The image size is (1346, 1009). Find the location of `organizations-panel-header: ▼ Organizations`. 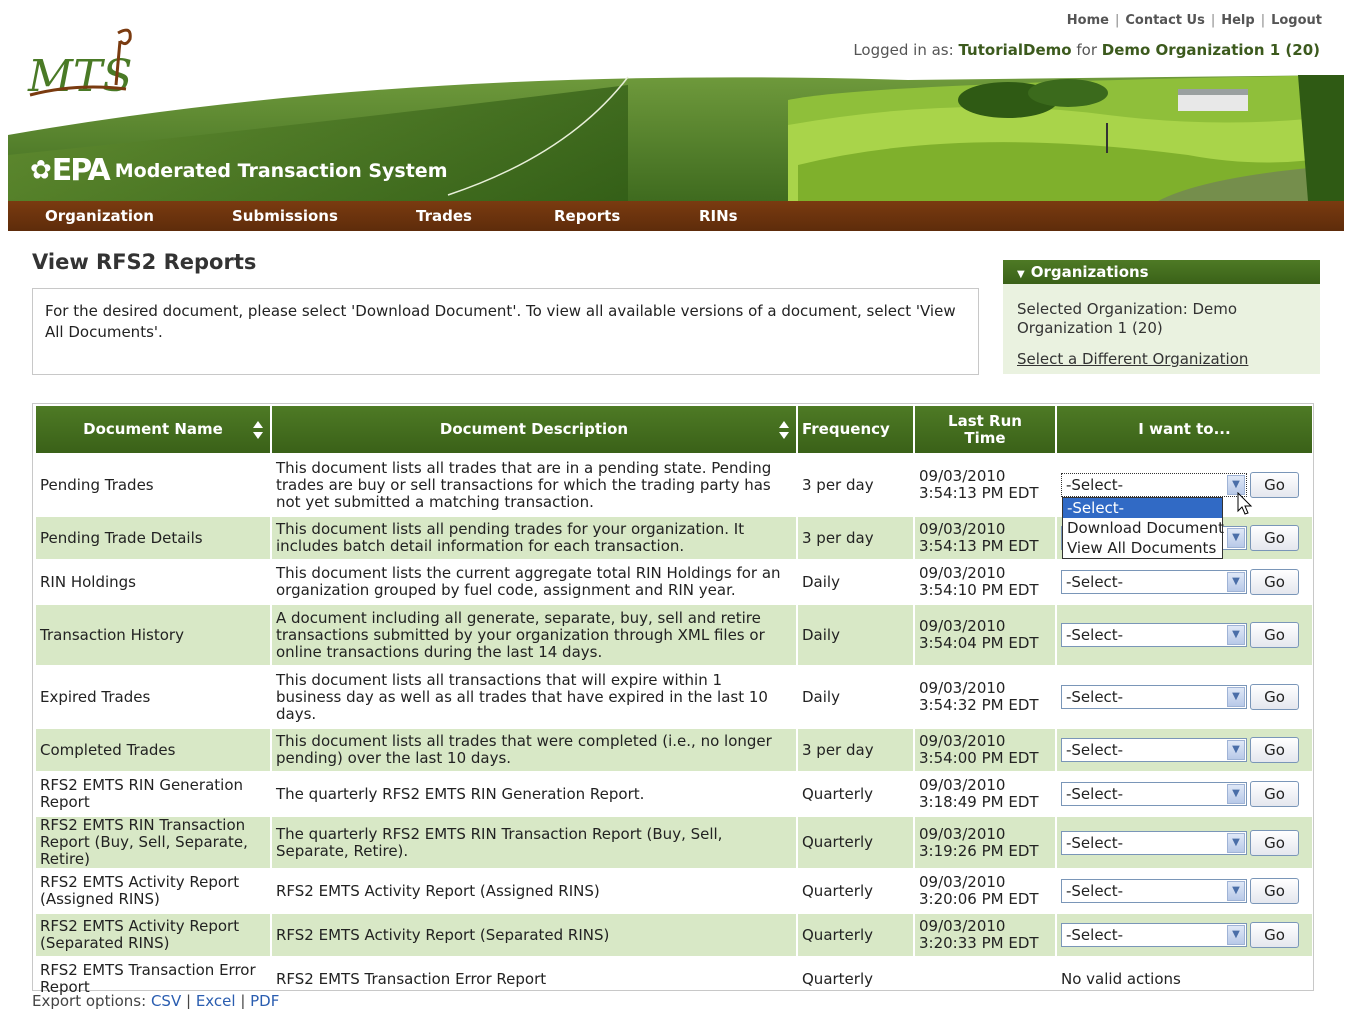

organizations-panel-header: ▼ Organizations is located at coordinates (1161, 272).